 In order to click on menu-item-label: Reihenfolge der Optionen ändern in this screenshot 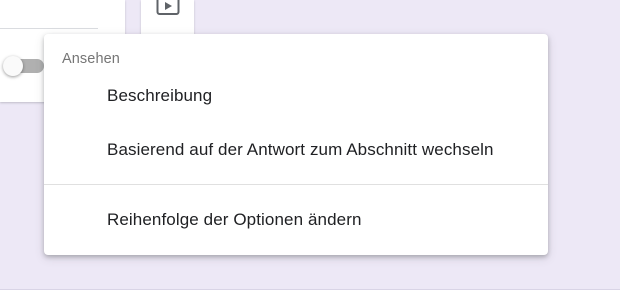, I will do `click(234, 219)`.